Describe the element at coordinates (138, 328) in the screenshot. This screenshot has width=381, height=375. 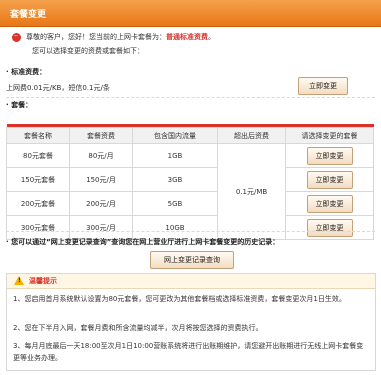
I see `tip-item: 2、您在下半月入网，套餐月费和所含流量均减半，次月将按您选择的资费执行。` at that location.